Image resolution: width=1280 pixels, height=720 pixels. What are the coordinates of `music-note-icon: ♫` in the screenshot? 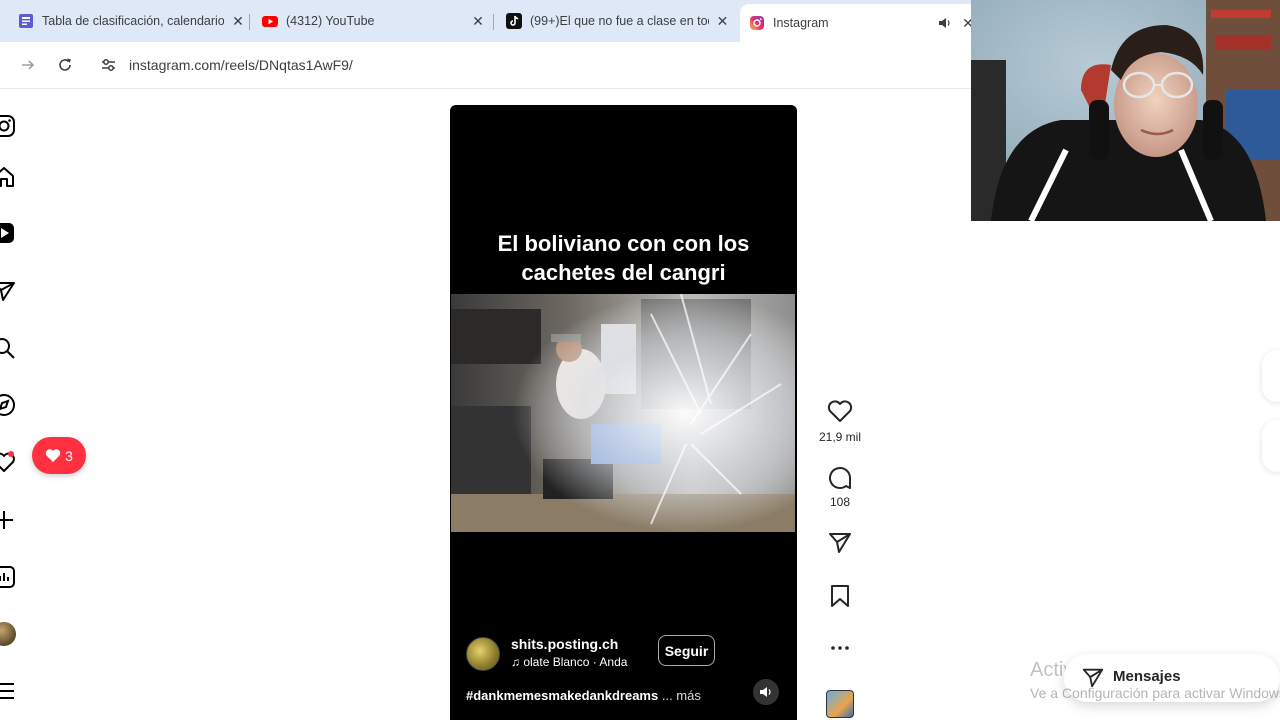 It's located at (517, 662).